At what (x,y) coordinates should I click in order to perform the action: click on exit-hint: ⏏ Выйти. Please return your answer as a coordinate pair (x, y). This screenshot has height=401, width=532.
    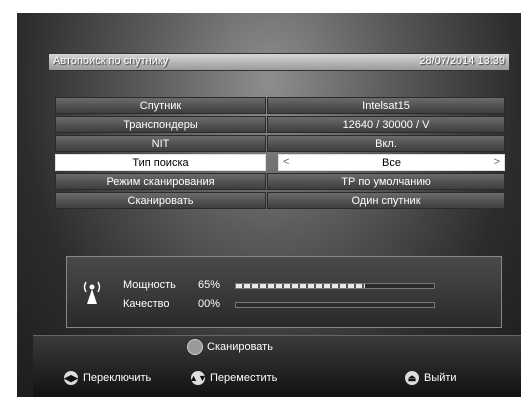
    Looking at the image, I should click on (430, 378).